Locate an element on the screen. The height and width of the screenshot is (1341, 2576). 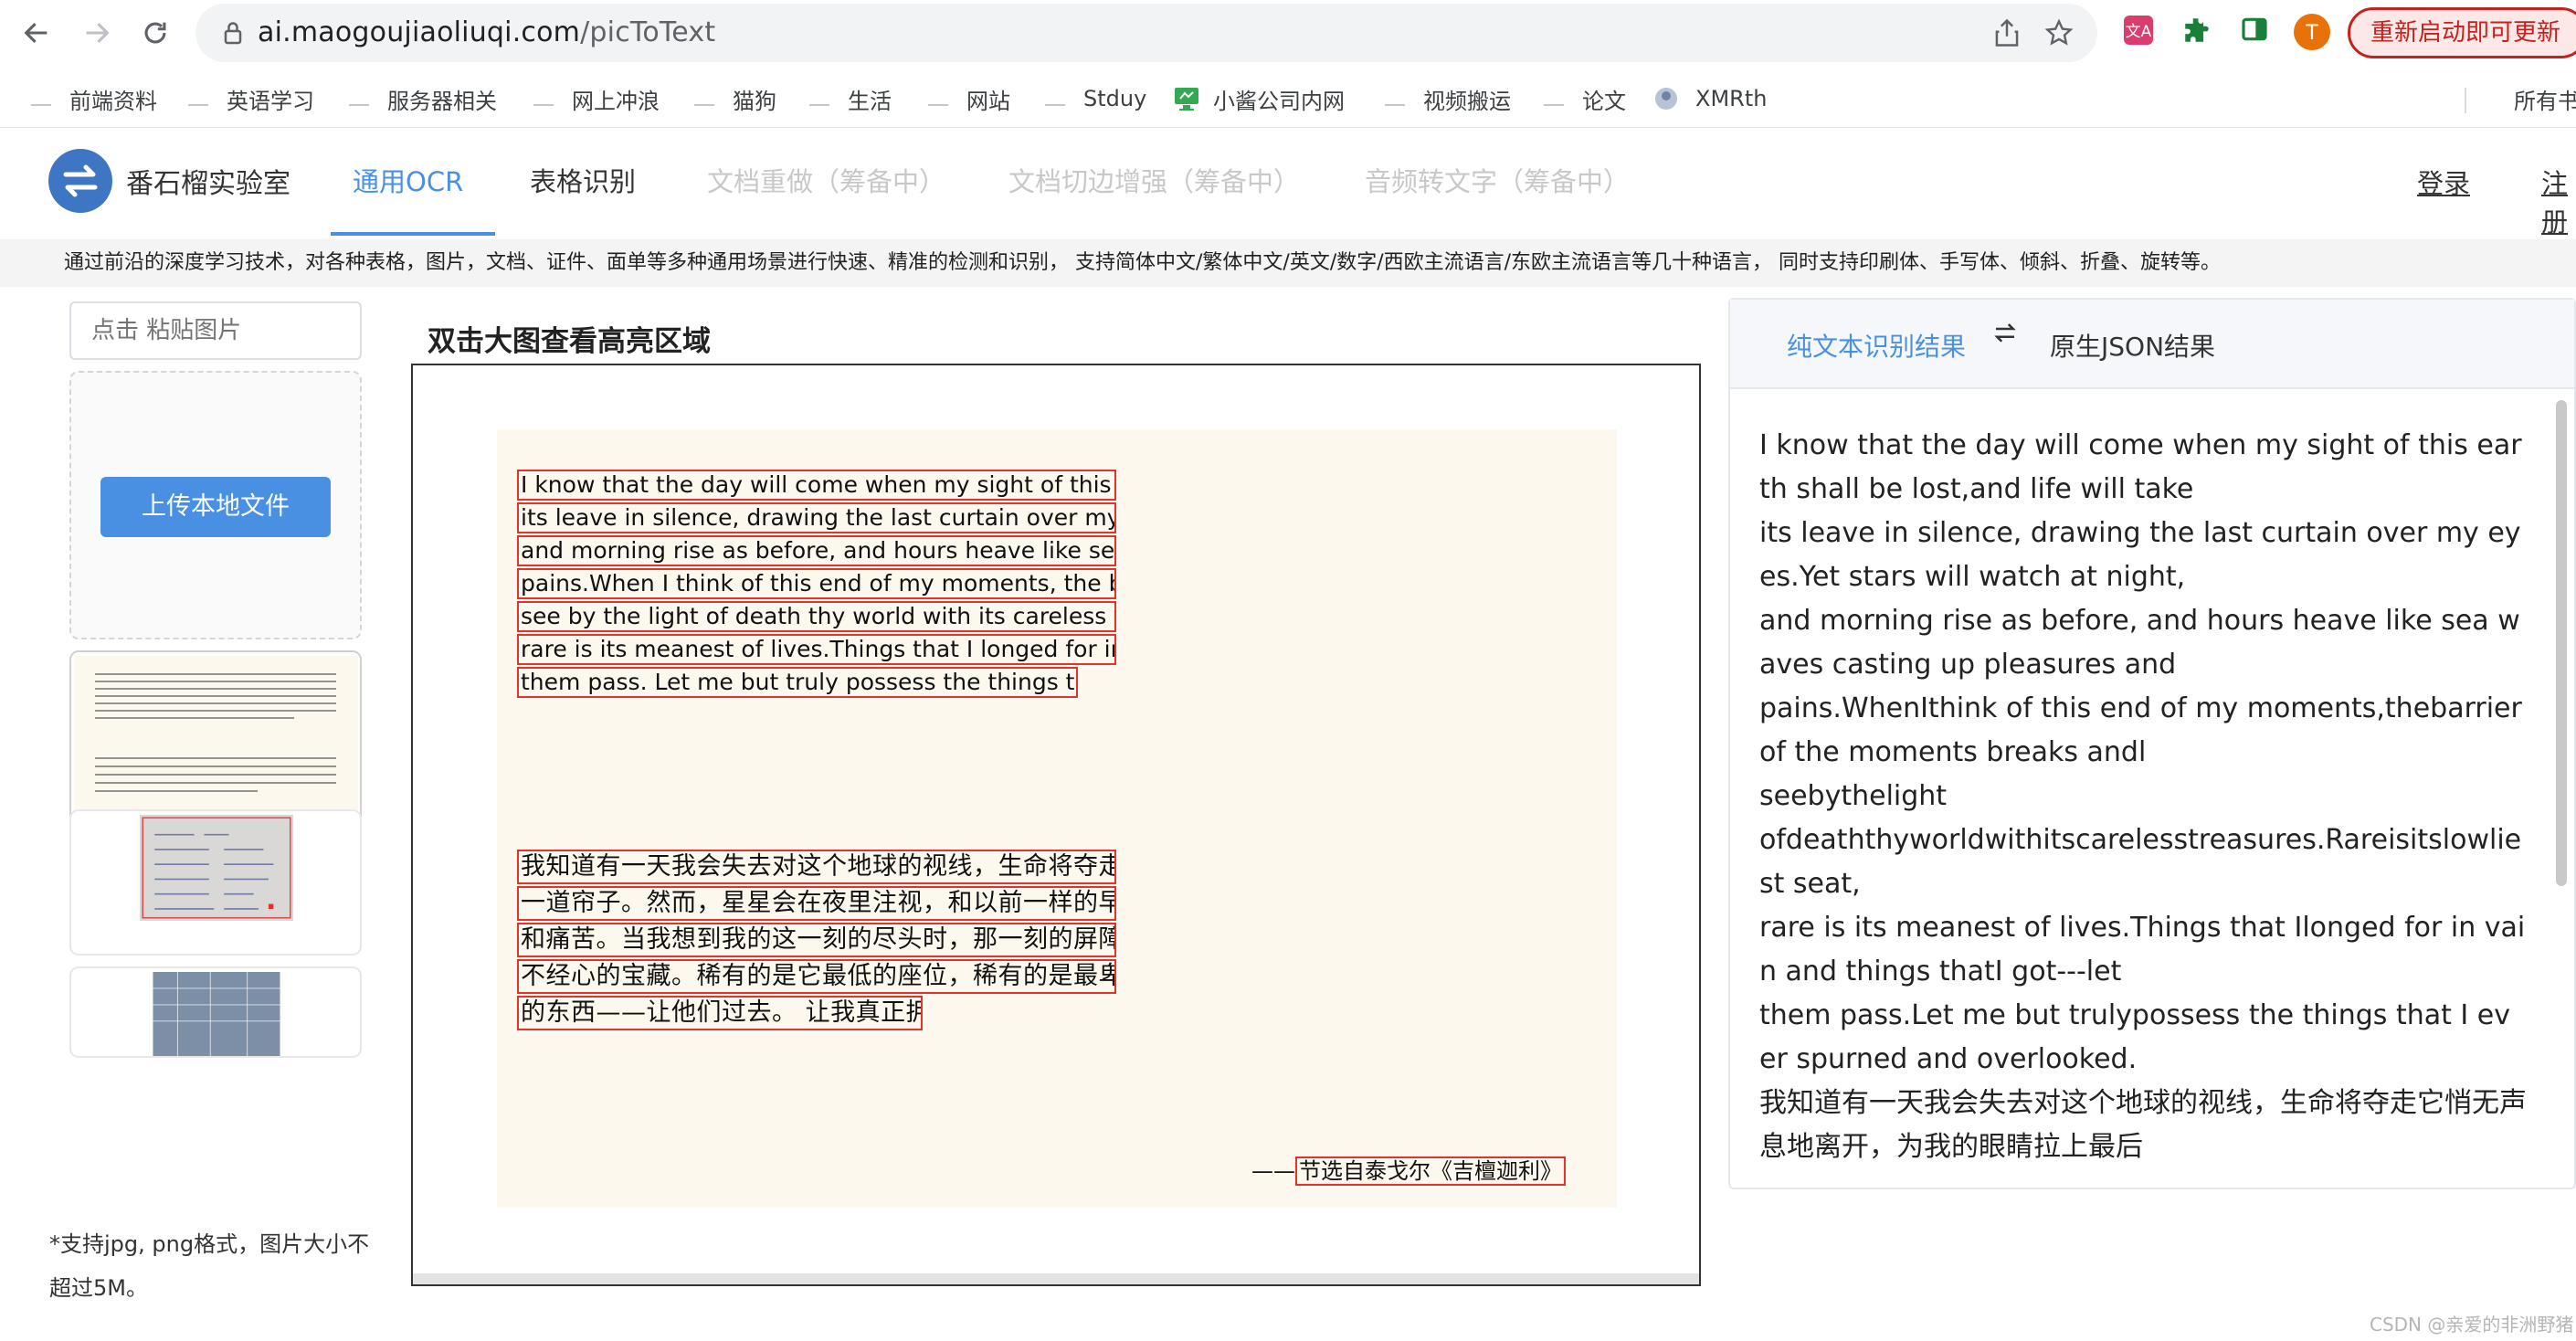
sample-thumbnail-handwritten is located at coordinates (215, 882).